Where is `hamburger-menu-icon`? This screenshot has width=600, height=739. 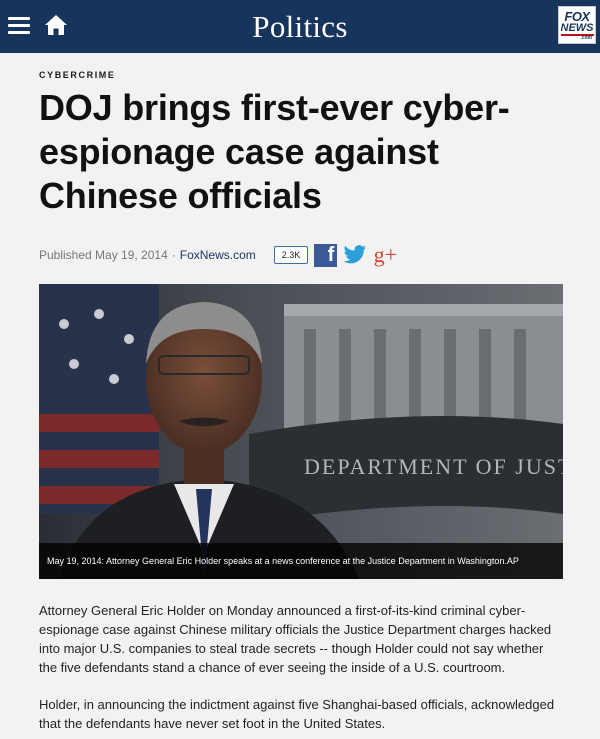
hamburger-menu-icon is located at coordinates (19, 26).